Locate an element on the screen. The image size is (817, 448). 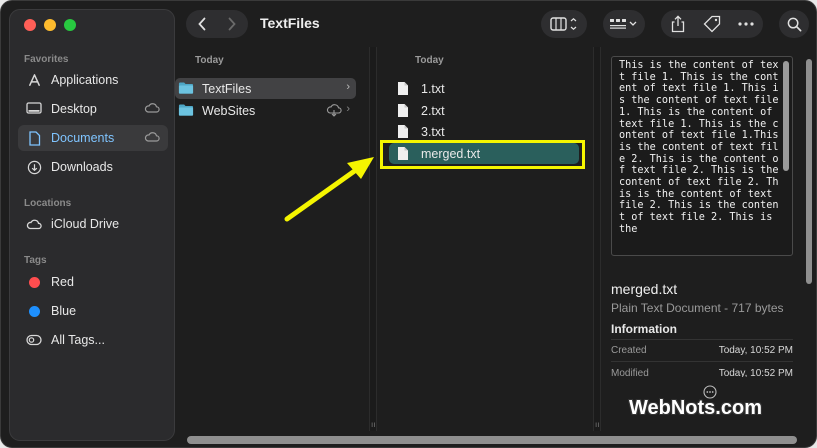
preview-filename: merged.txt is located at coordinates (644, 289).